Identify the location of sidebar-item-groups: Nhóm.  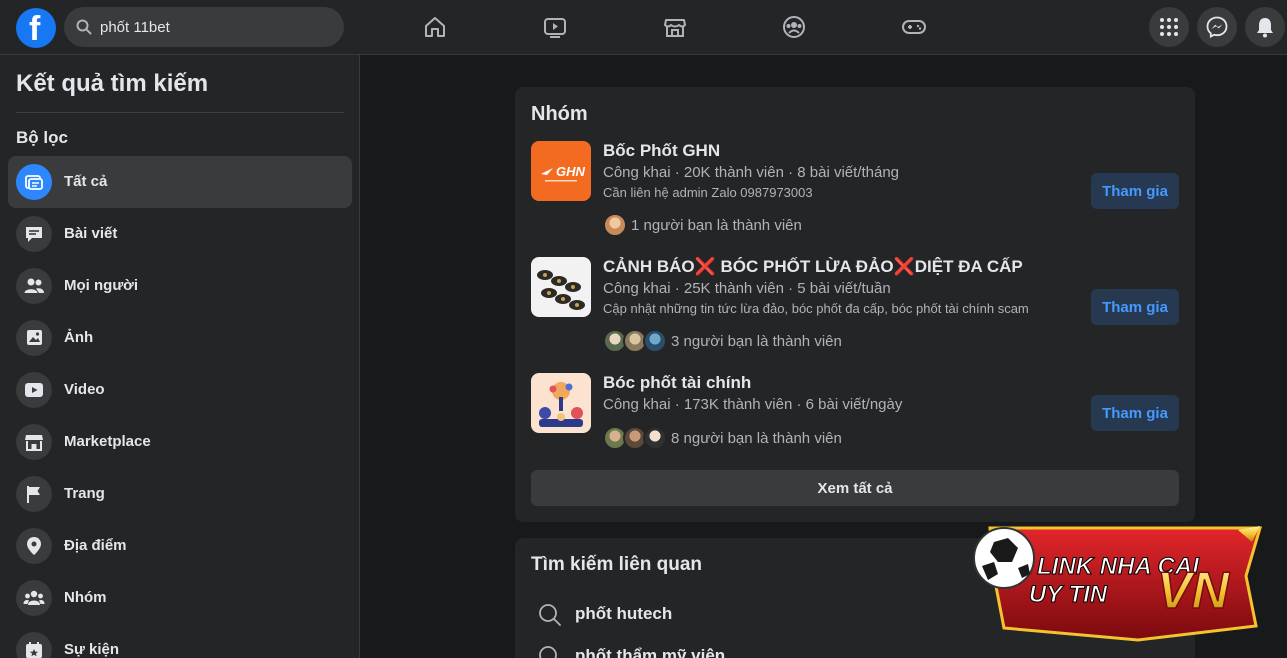
(180, 598).